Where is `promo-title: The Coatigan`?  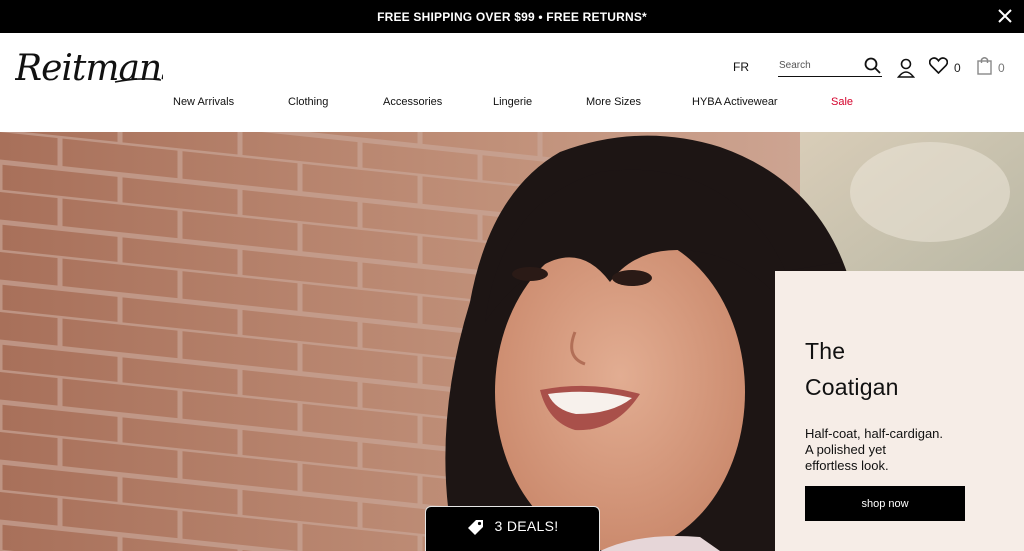 promo-title: The Coatigan is located at coordinates (852, 369).